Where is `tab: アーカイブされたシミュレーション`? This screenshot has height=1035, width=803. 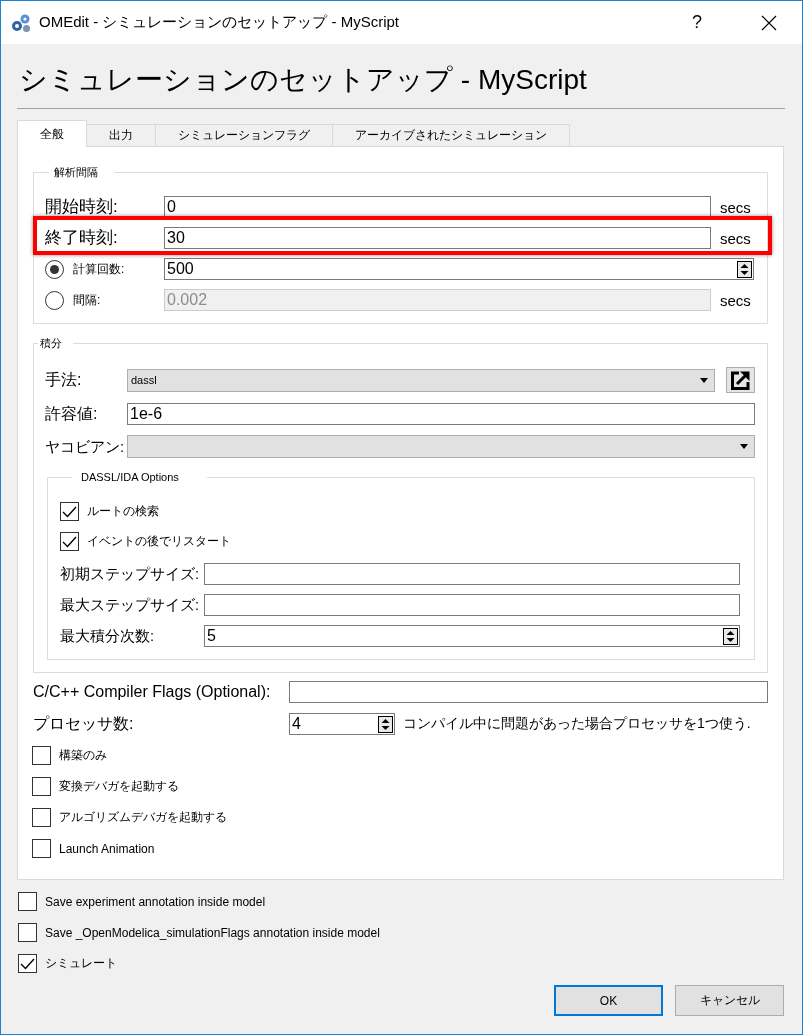 tab: アーカイブされたシミュレーション is located at coordinates (451, 135).